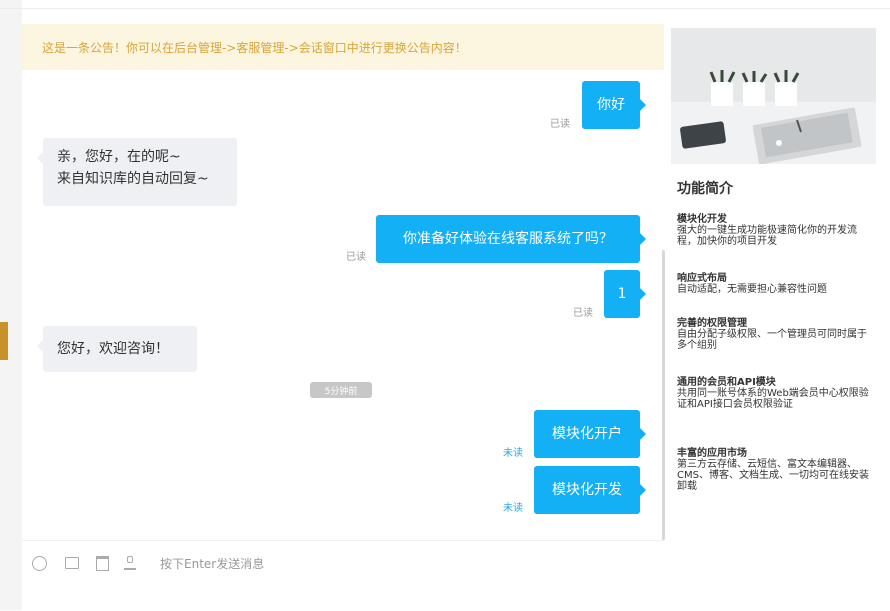  I want to click on background-accent, so click(4, 341).